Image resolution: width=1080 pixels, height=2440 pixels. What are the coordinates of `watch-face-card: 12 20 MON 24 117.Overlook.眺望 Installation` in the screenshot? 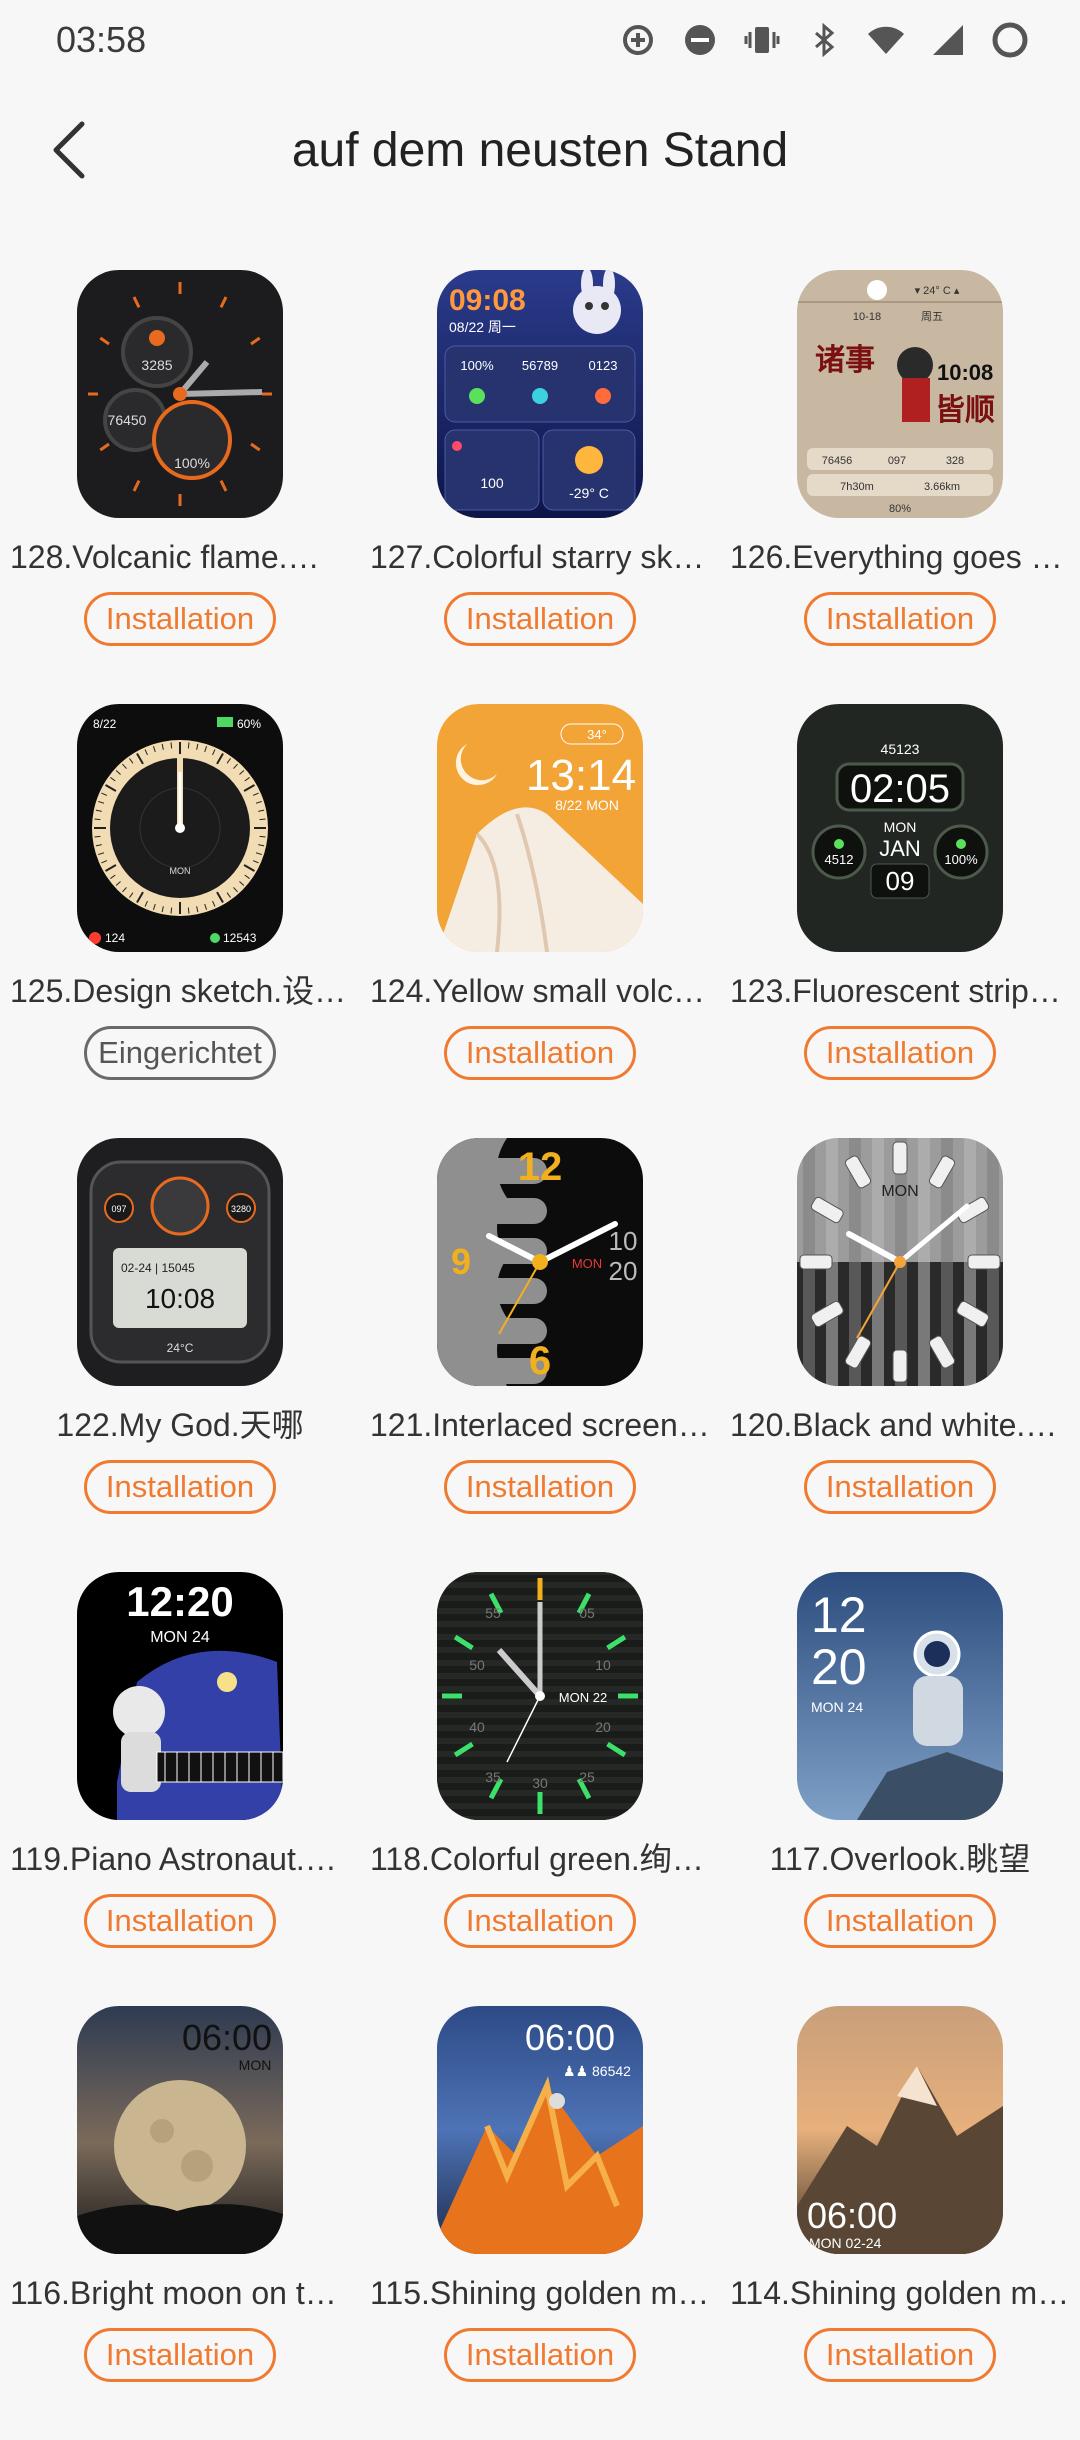 It's located at (900, 1789).